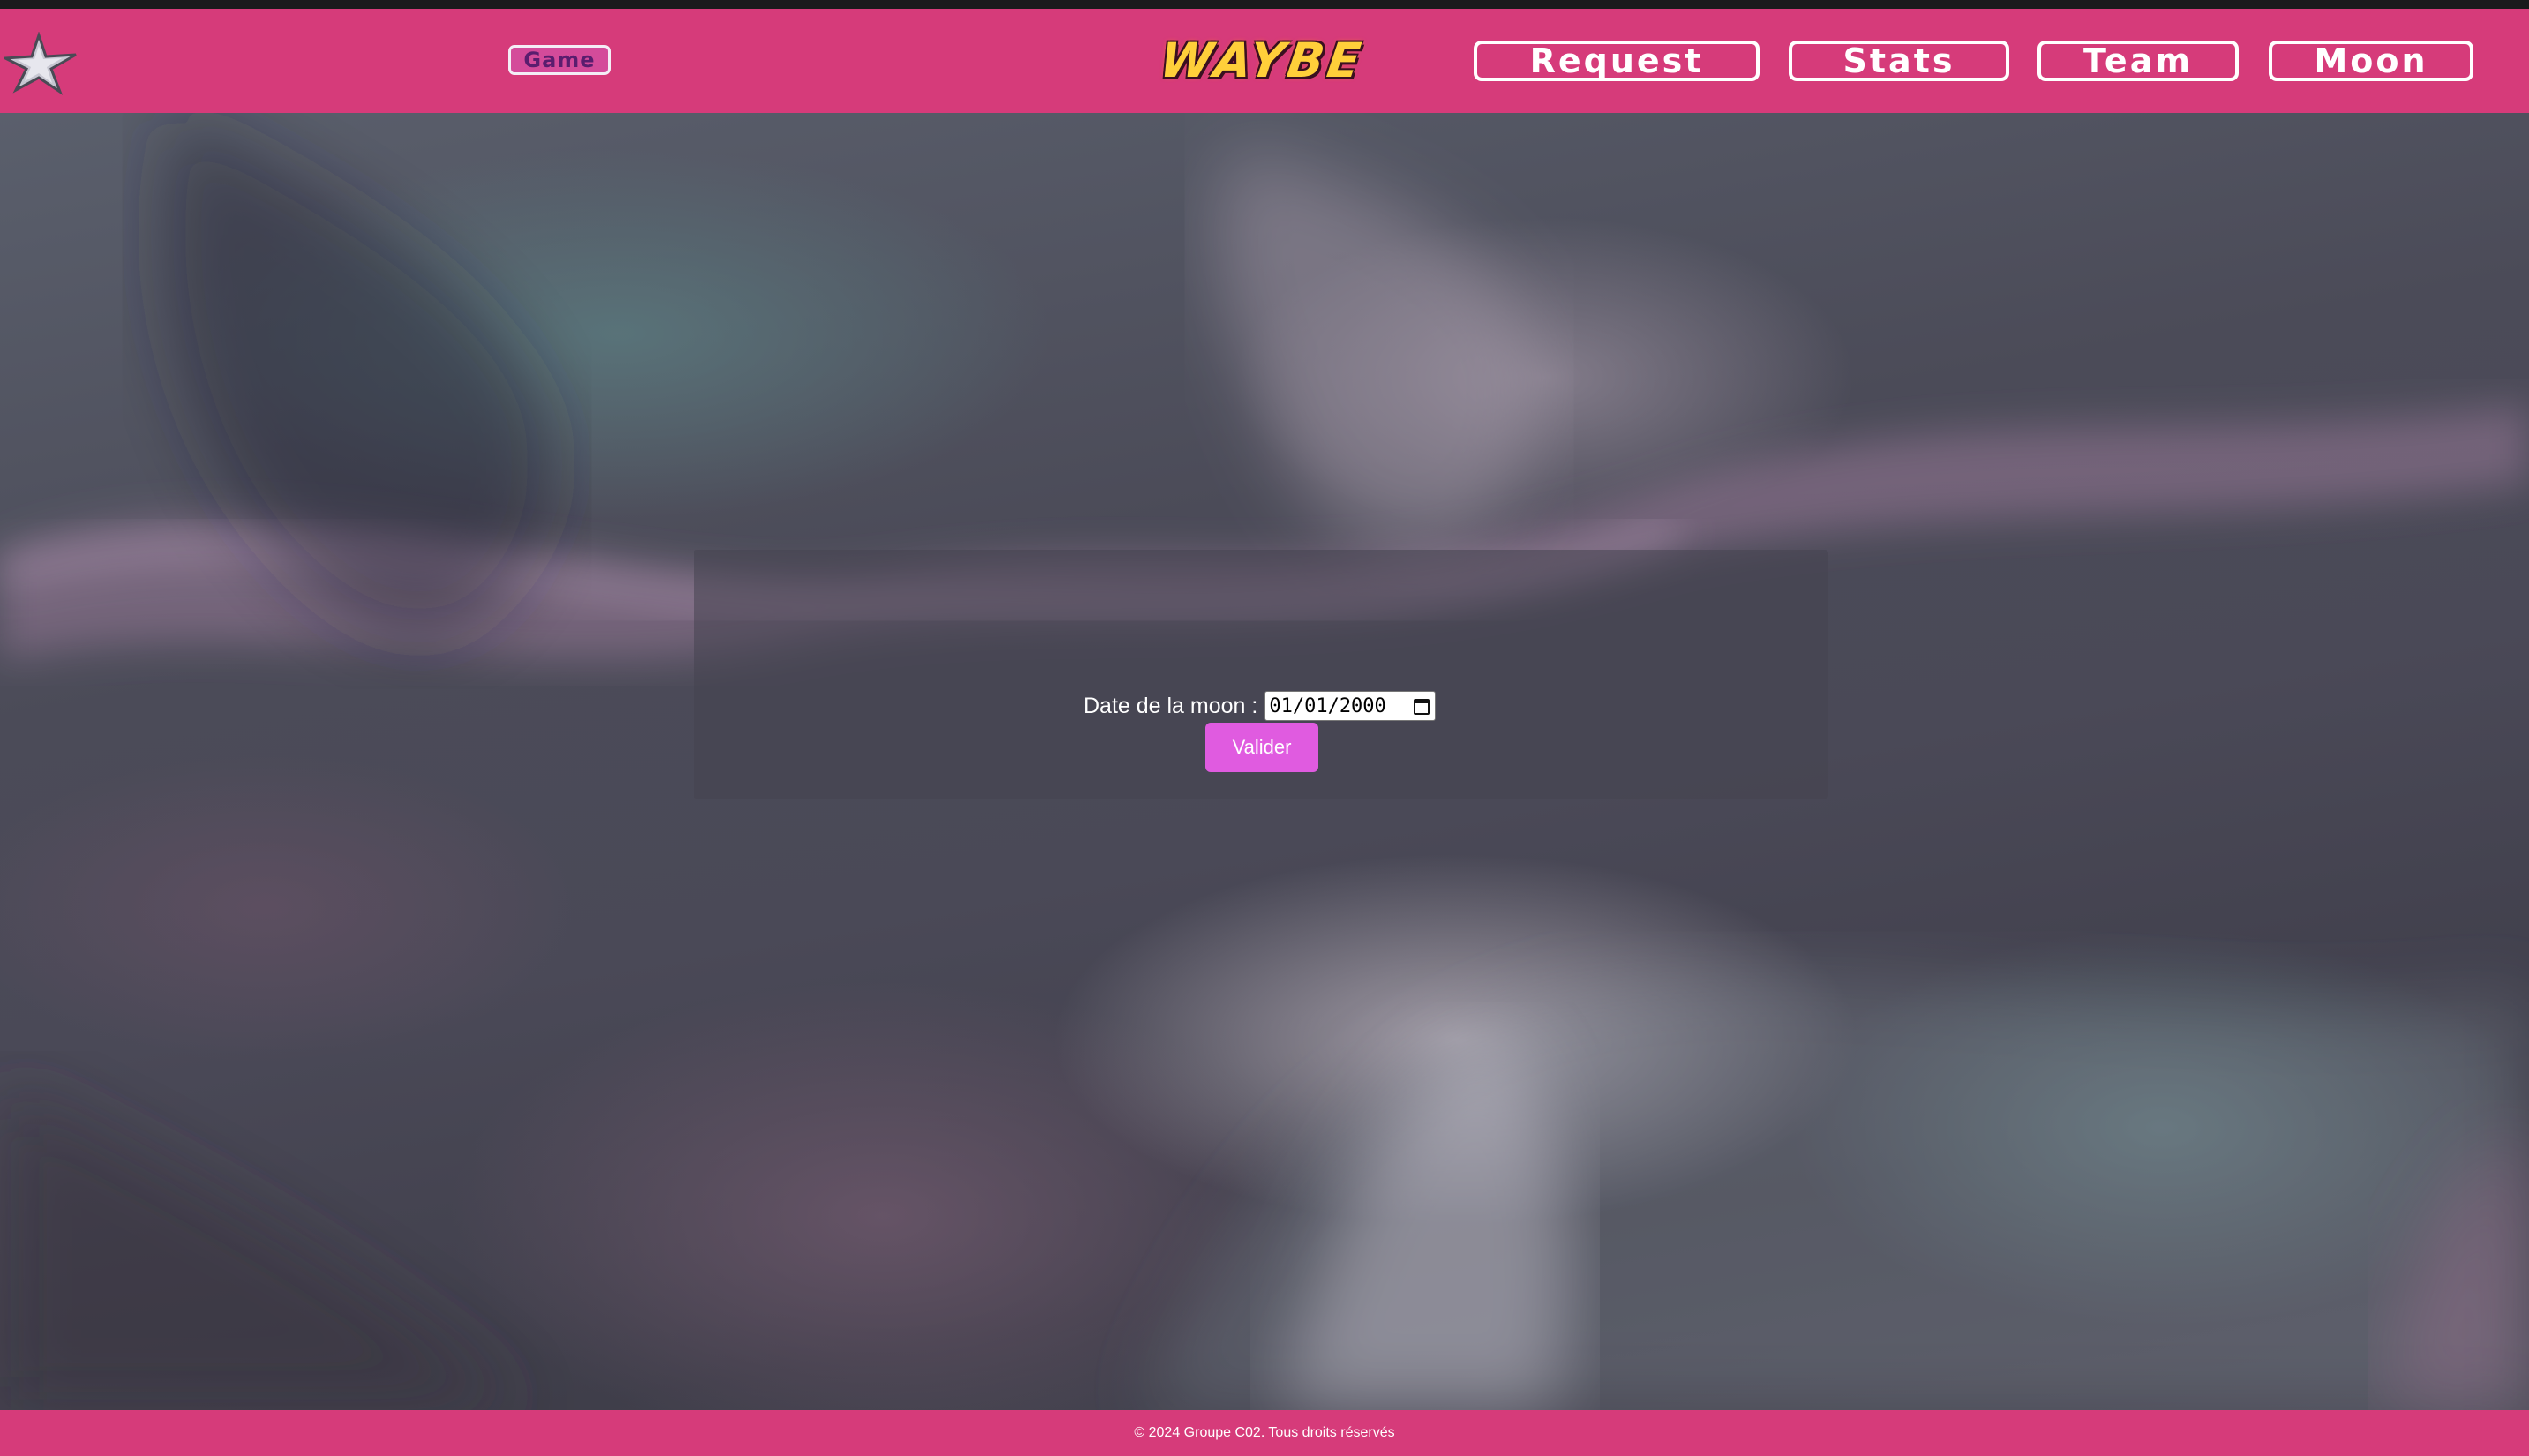 This screenshot has width=2529, height=1456. What do you see at coordinates (1422, 707) in the screenshot?
I see `calendar-icon` at bounding box center [1422, 707].